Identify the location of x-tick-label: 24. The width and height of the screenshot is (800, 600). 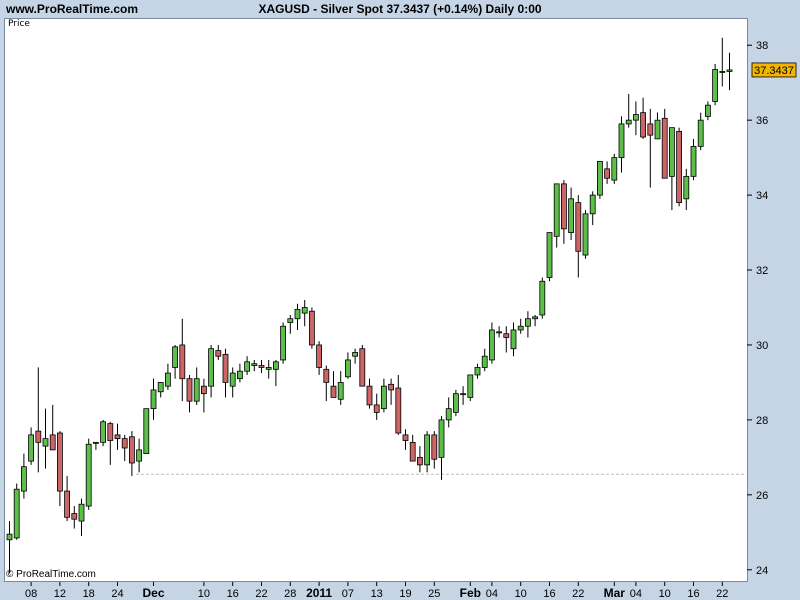
(117, 594).